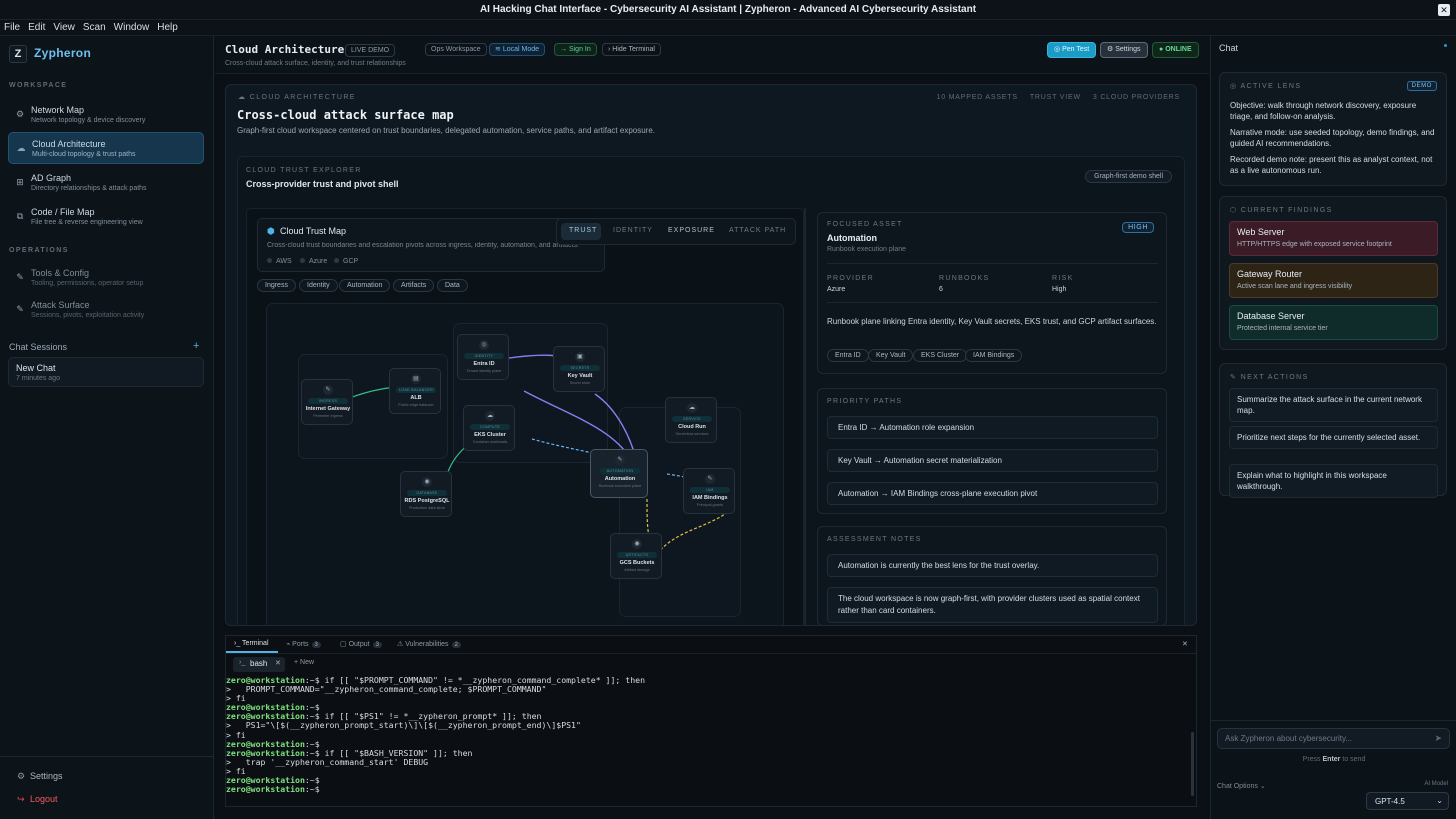  Describe the element at coordinates (196, 346) in the screenshot. I see `add-session-button: +` at that location.